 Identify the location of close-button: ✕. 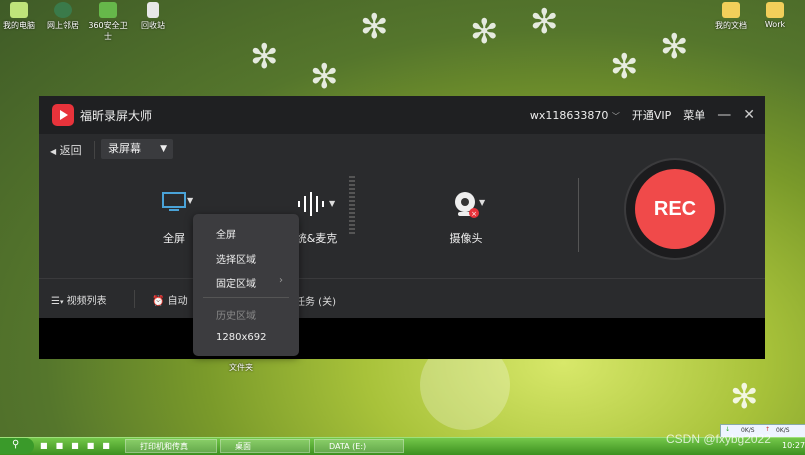
(749, 115).